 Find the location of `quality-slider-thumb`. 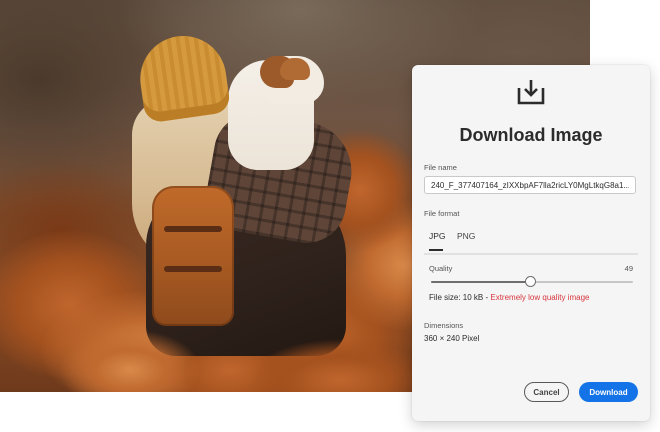

quality-slider-thumb is located at coordinates (530, 281).